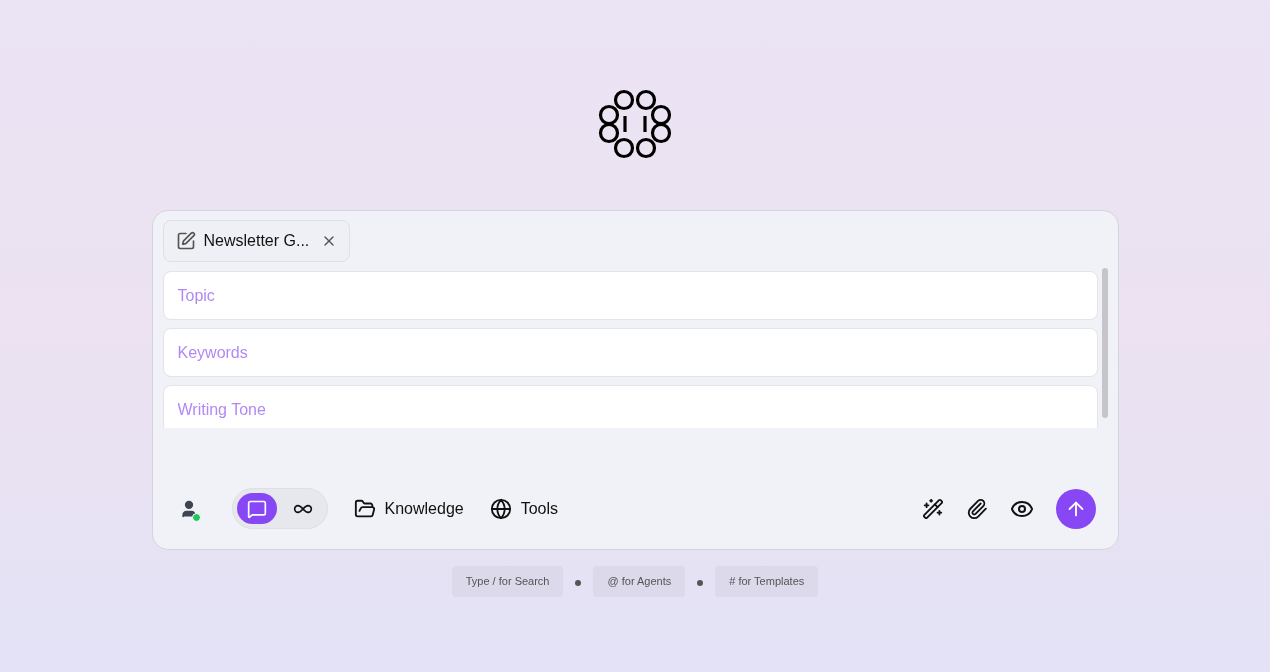  Describe the element at coordinates (630, 352) in the screenshot. I see `template-field: Keywords` at that location.